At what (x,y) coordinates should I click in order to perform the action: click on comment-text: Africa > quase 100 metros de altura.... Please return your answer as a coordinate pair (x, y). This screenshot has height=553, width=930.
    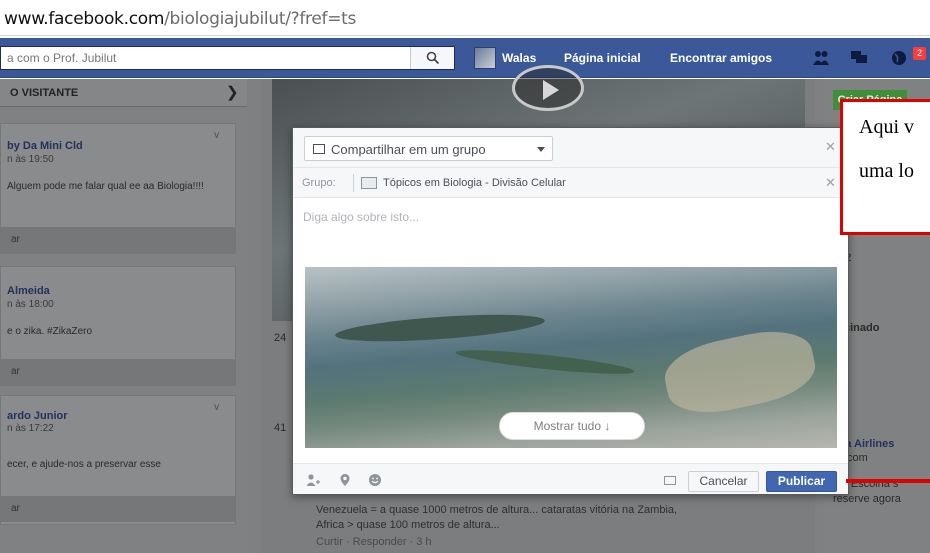
    Looking at the image, I should click on (408, 525).